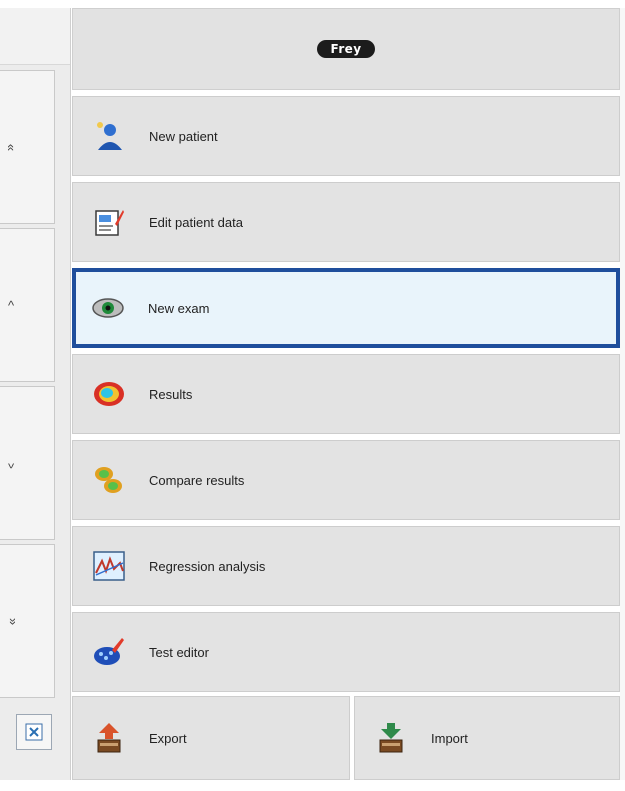 This screenshot has width=625, height=791. I want to click on double-chevron-up-icon: «, so click(12, 147).